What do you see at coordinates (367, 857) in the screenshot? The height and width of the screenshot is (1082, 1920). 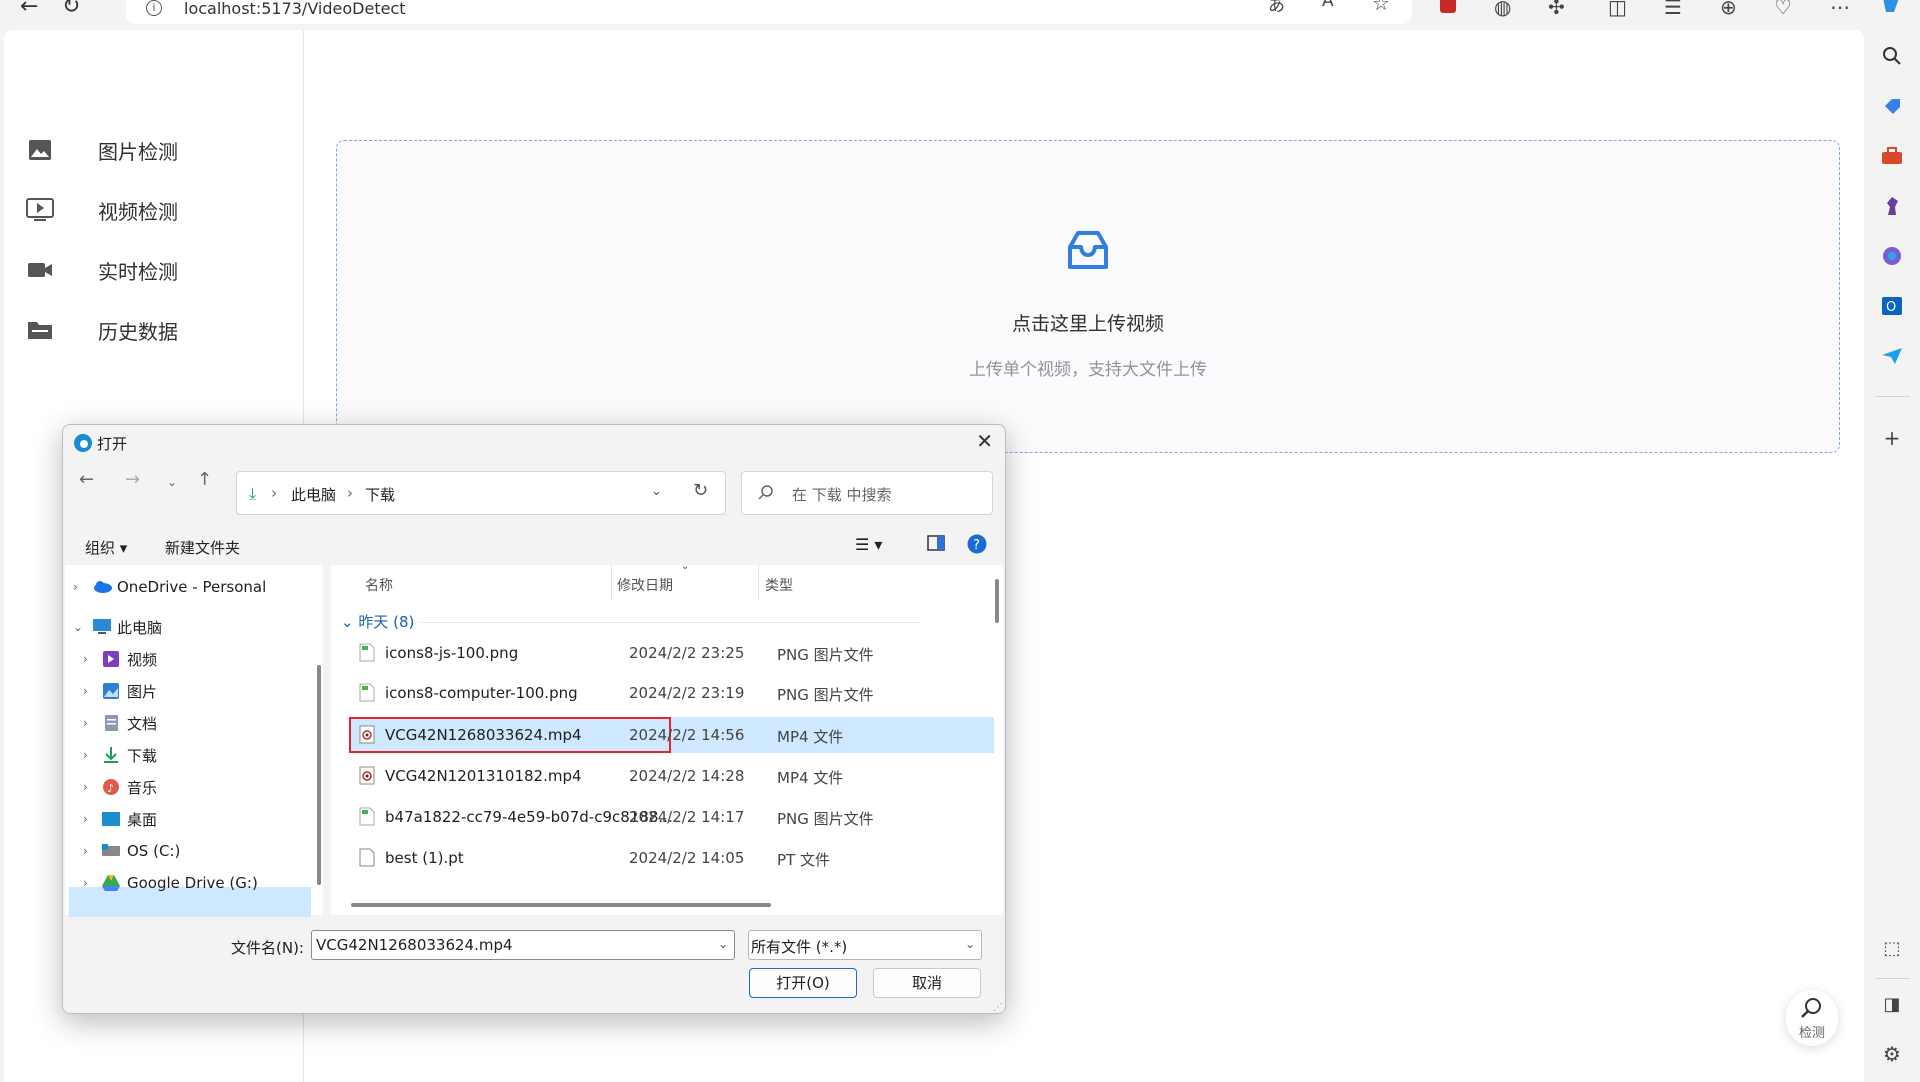 I see `blank-file-icon` at bounding box center [367, 857].